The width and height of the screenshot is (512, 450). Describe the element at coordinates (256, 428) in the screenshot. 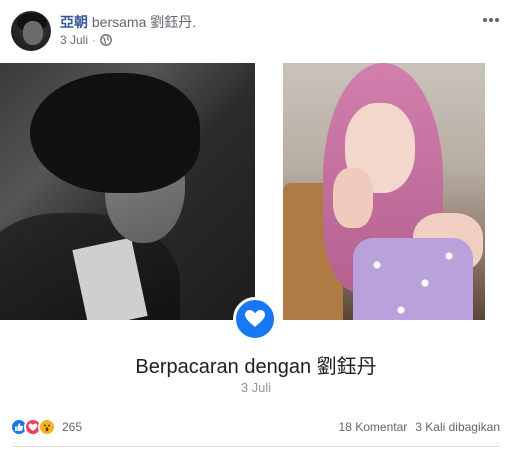

I see `post-footer: 265 18 Komentar 3 Kali dibagikan` at that location.